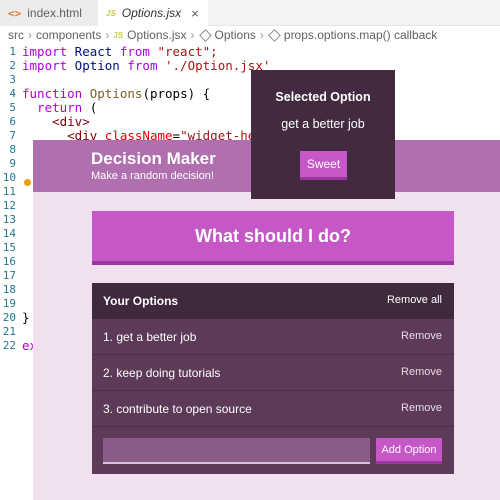 The width and height of the screenshot is (500, 500). Describe the element at coordinates (12, 149) in the screenshot. I see `line-number: 8` at that location.